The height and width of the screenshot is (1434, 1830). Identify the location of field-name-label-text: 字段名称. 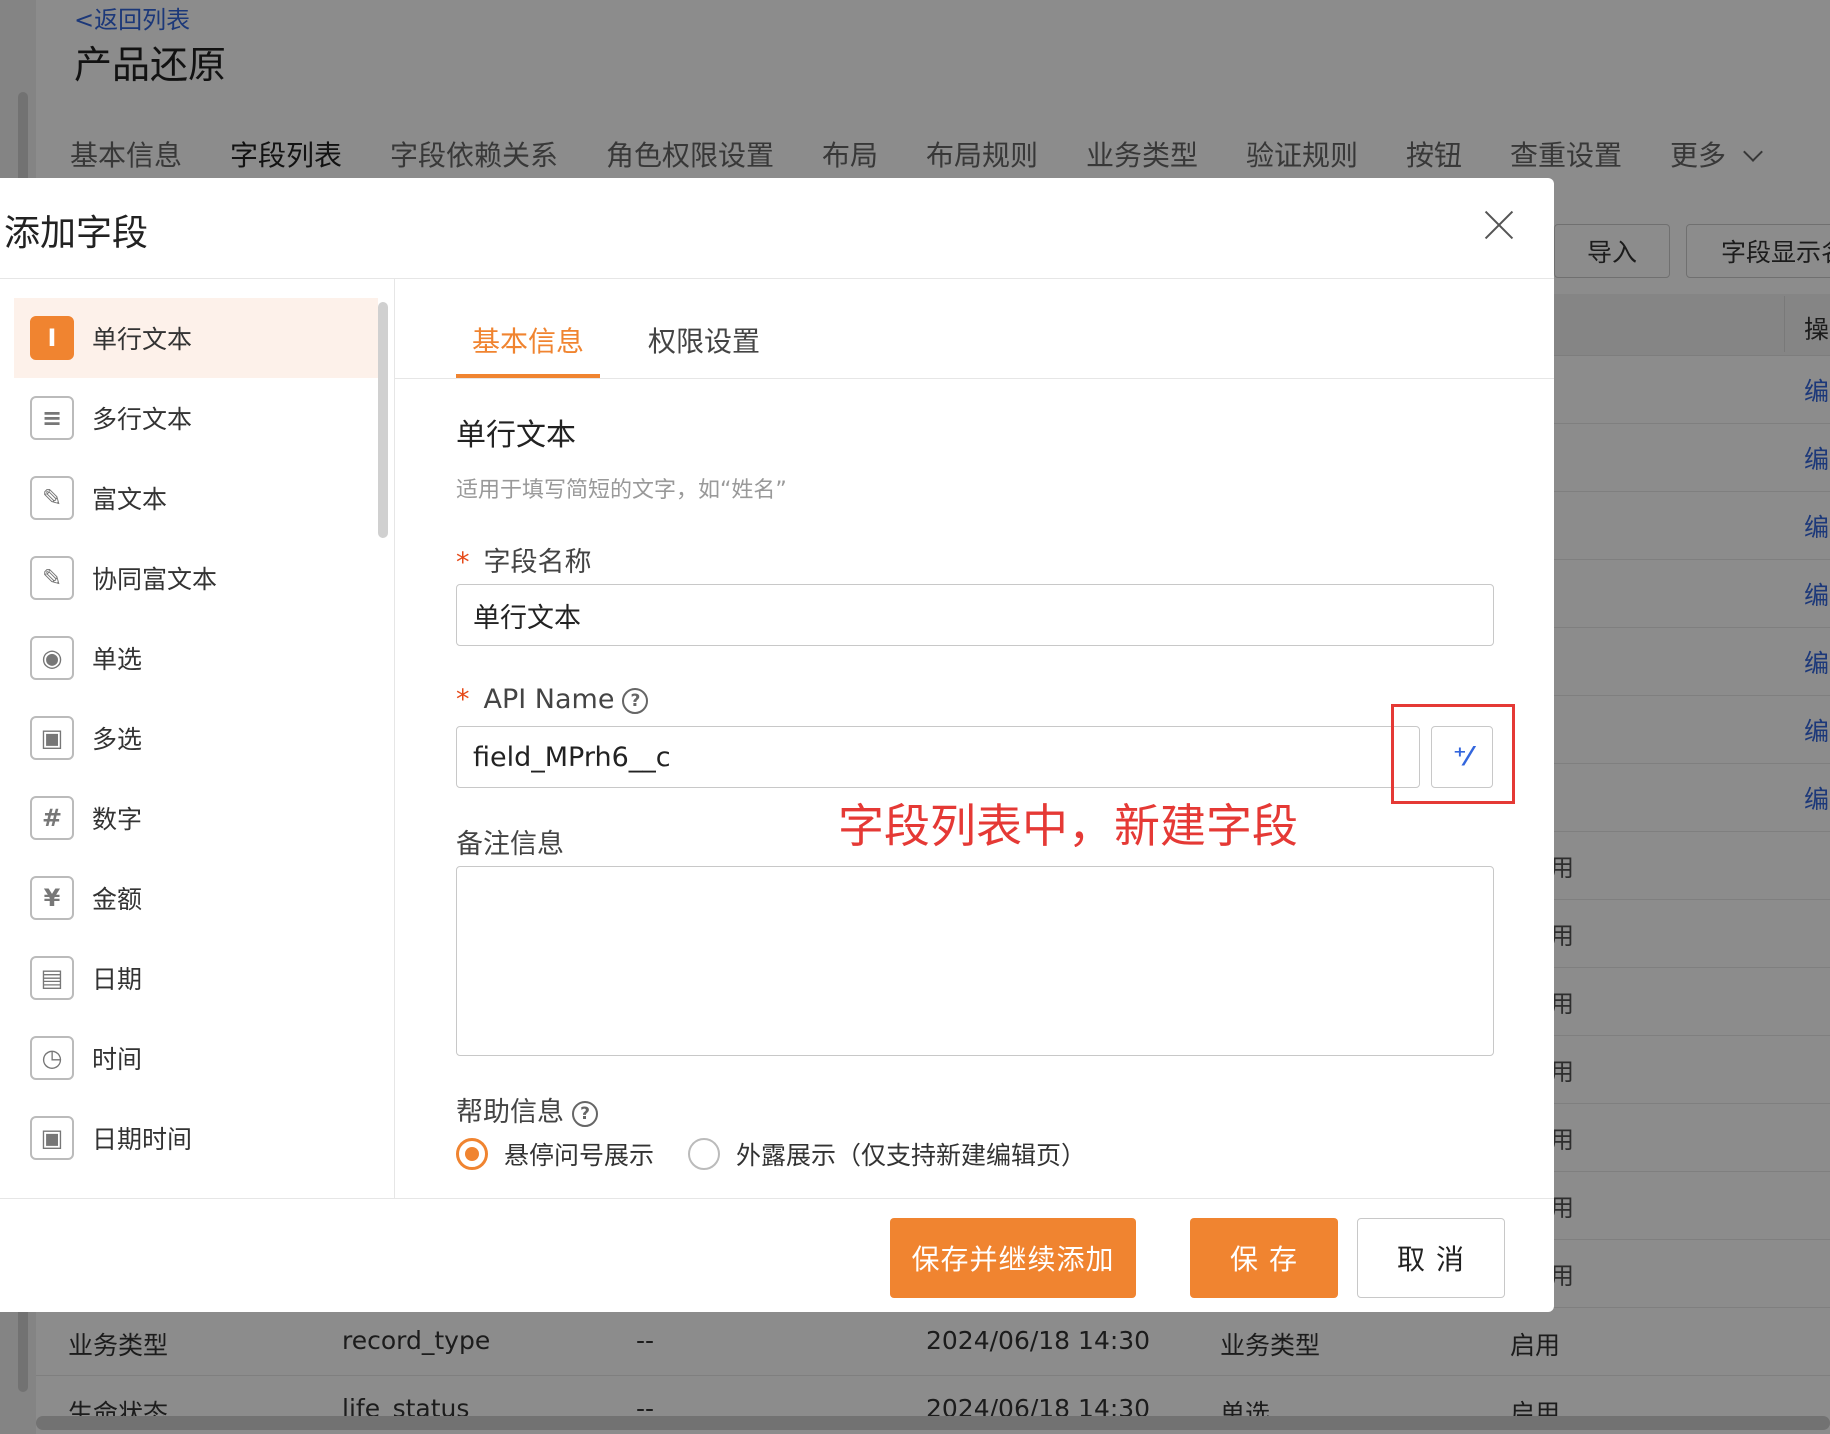
(537, 562).